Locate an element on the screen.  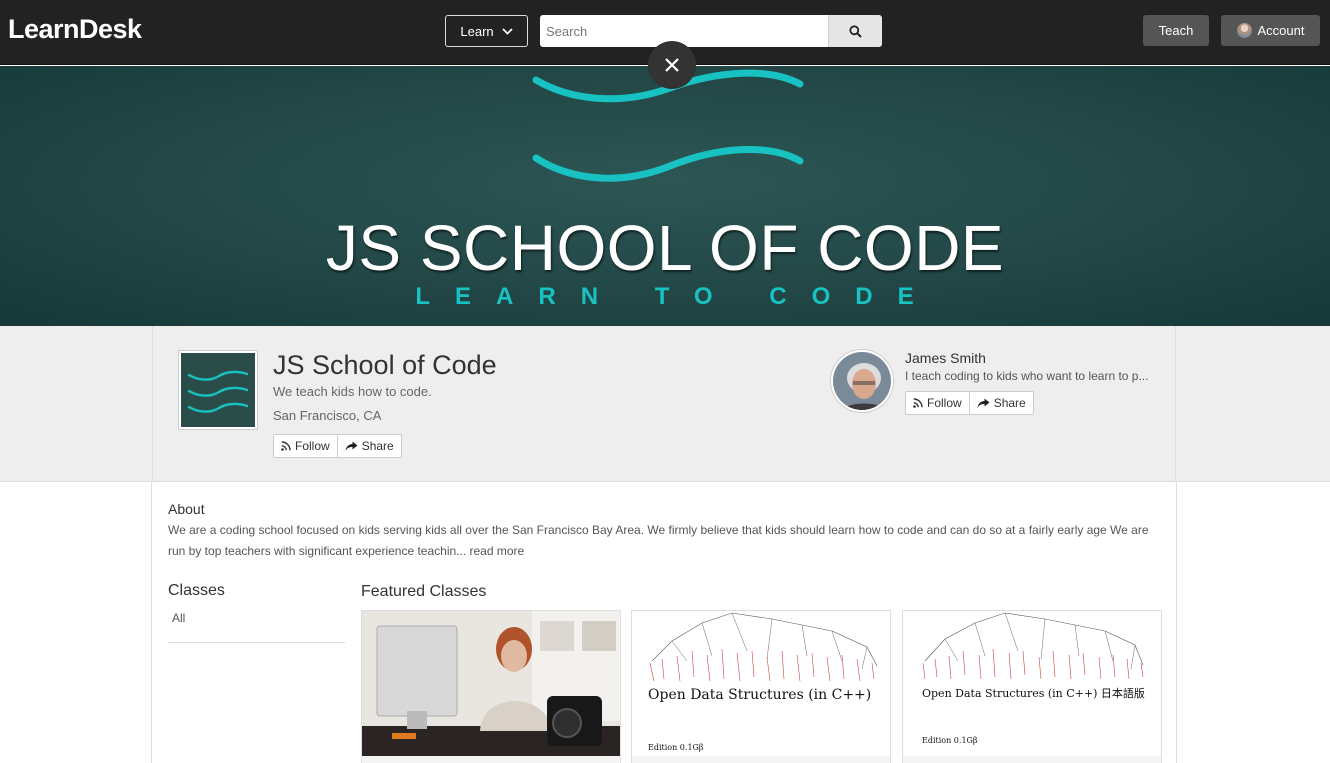
class-card is located at coordinates (491, 686).